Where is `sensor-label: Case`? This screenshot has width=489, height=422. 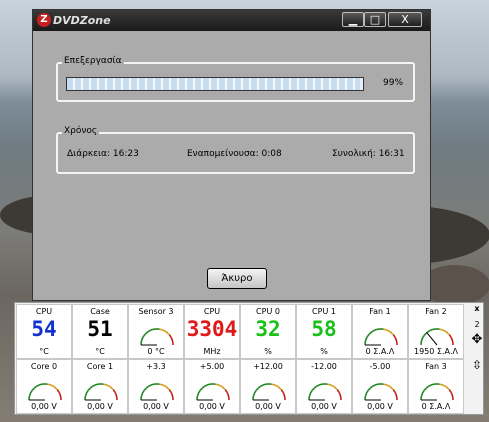
sensor-label: Case is located at coordinates (100, 311).